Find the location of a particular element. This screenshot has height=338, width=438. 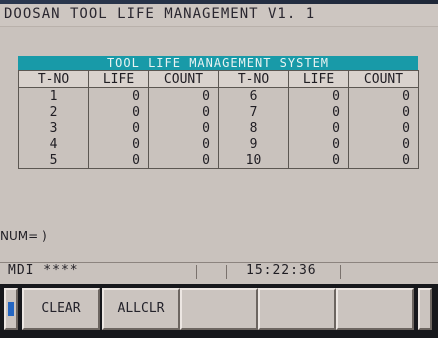

clear-button: CLEAR is located at coordinates (61, 309).